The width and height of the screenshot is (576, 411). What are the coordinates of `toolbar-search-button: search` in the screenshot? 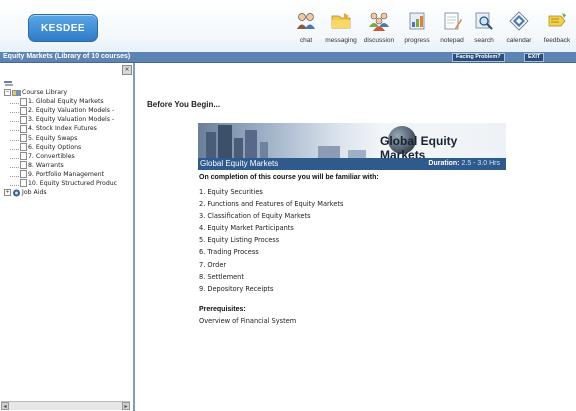 It's located at (484, 26).